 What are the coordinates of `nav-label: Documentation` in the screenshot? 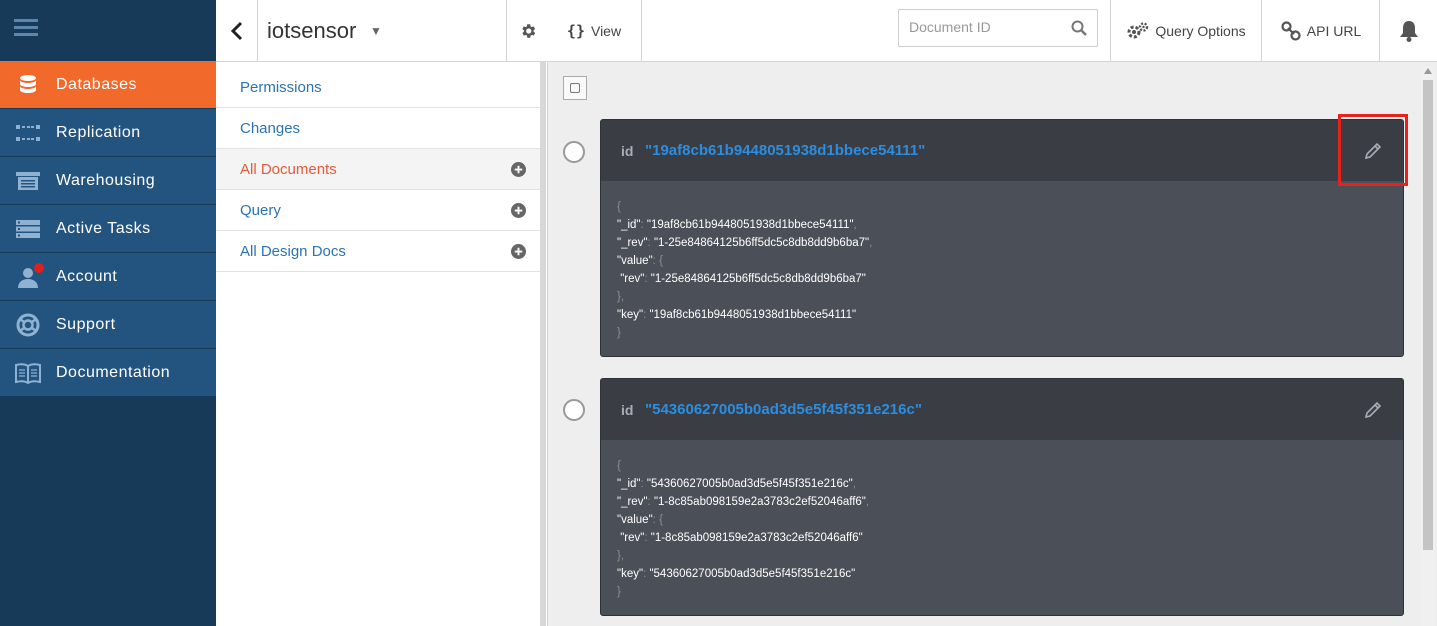 It's located at (113, 372).